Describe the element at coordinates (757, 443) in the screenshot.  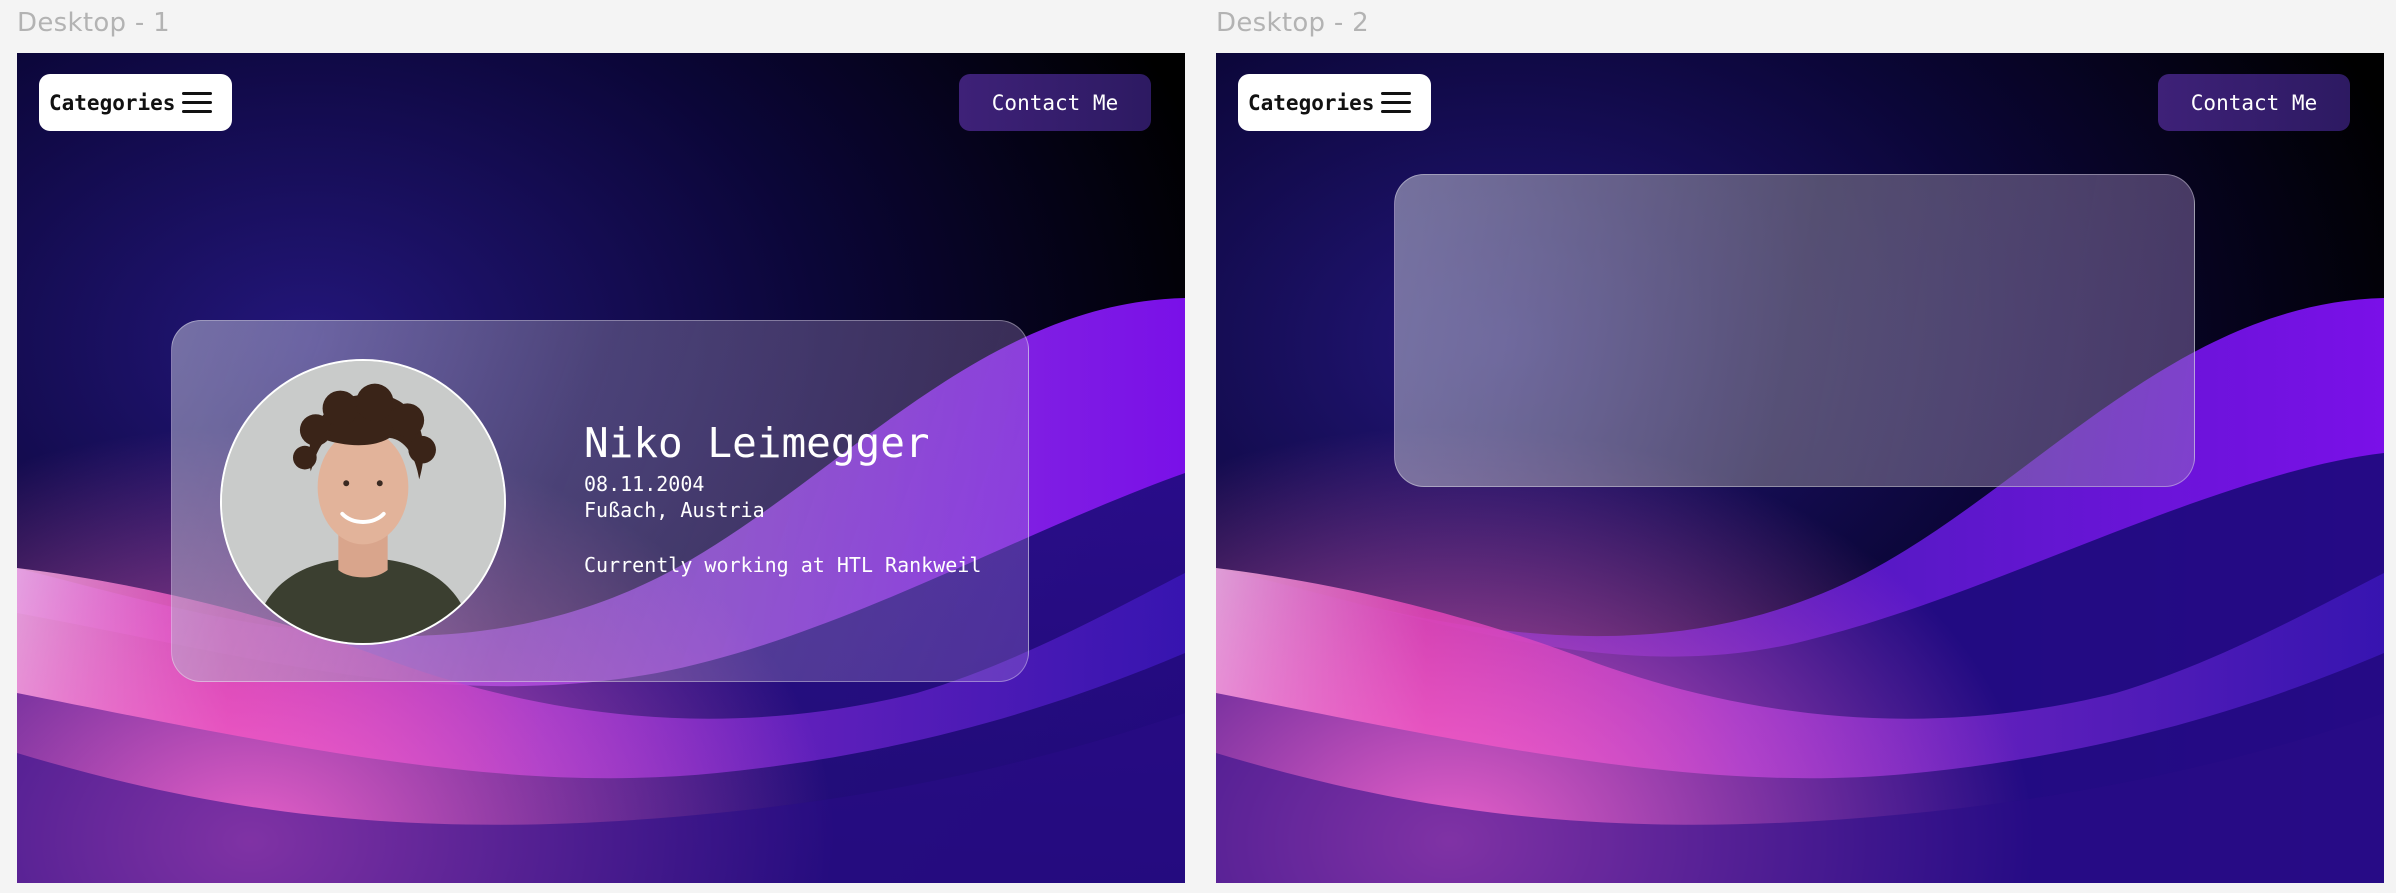
I see `profile-name: Niko Leimegger` at that location.